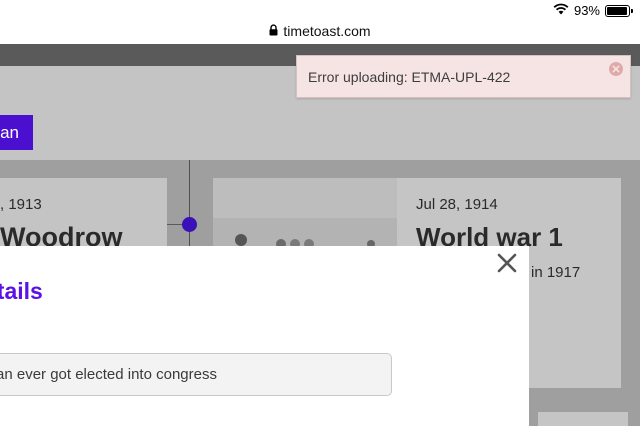  Describe the element at coordinates (586, 10) in the screenshot. I see `battery-percent: 93%` at that location.